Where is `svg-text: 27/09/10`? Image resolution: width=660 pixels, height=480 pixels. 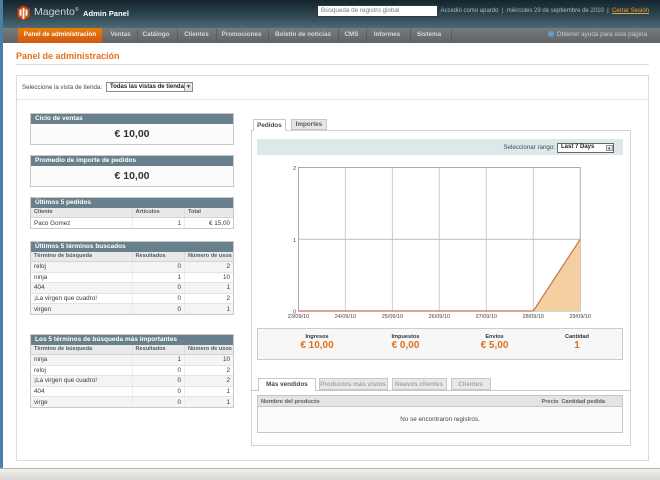 svg-text: 27/09/10 is located at coordinates (486, 317).